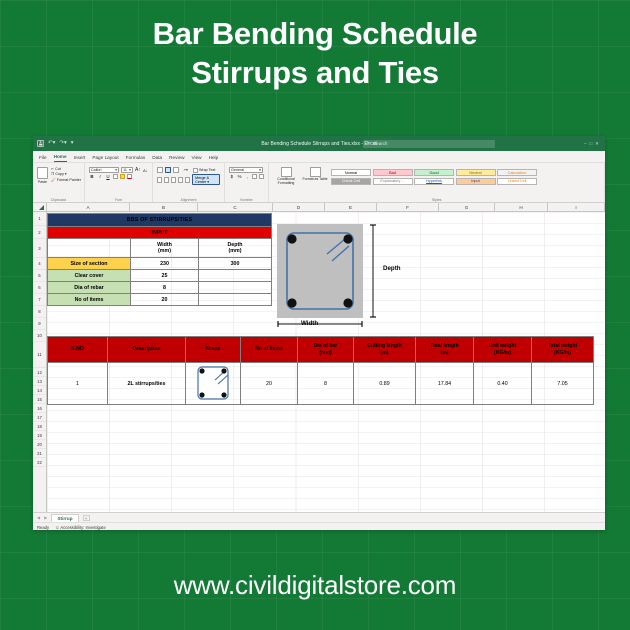 This screenshot has width=630, height=630. I want to click on row-header-22: 22, so click(39, 462).